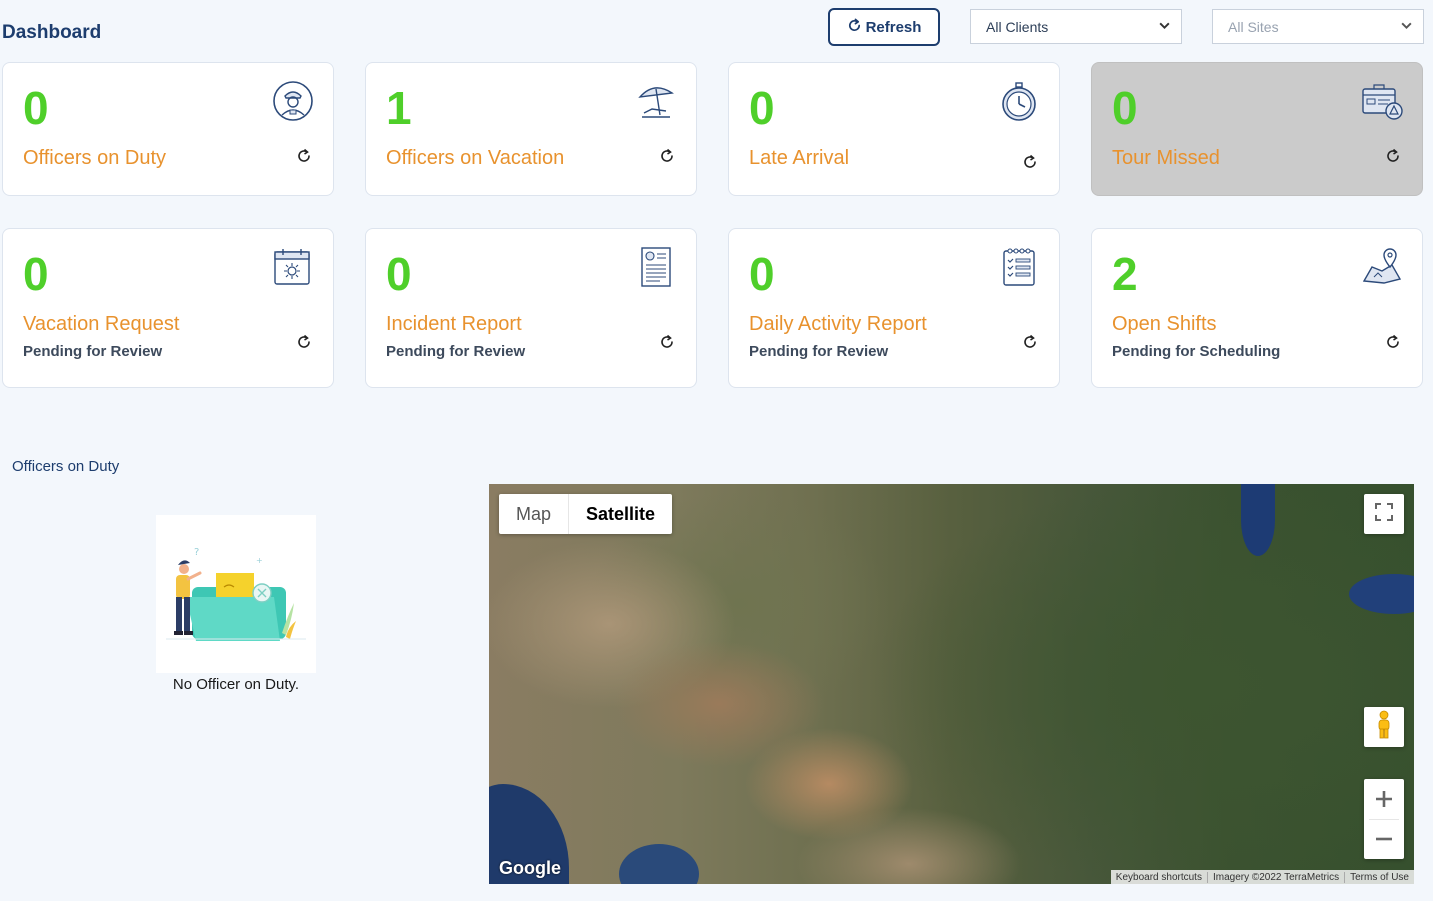  What do you see at coordinates (52, 32) in the screenshot?
I see `page-title: Dashboard` at bounding box center [52, 32].